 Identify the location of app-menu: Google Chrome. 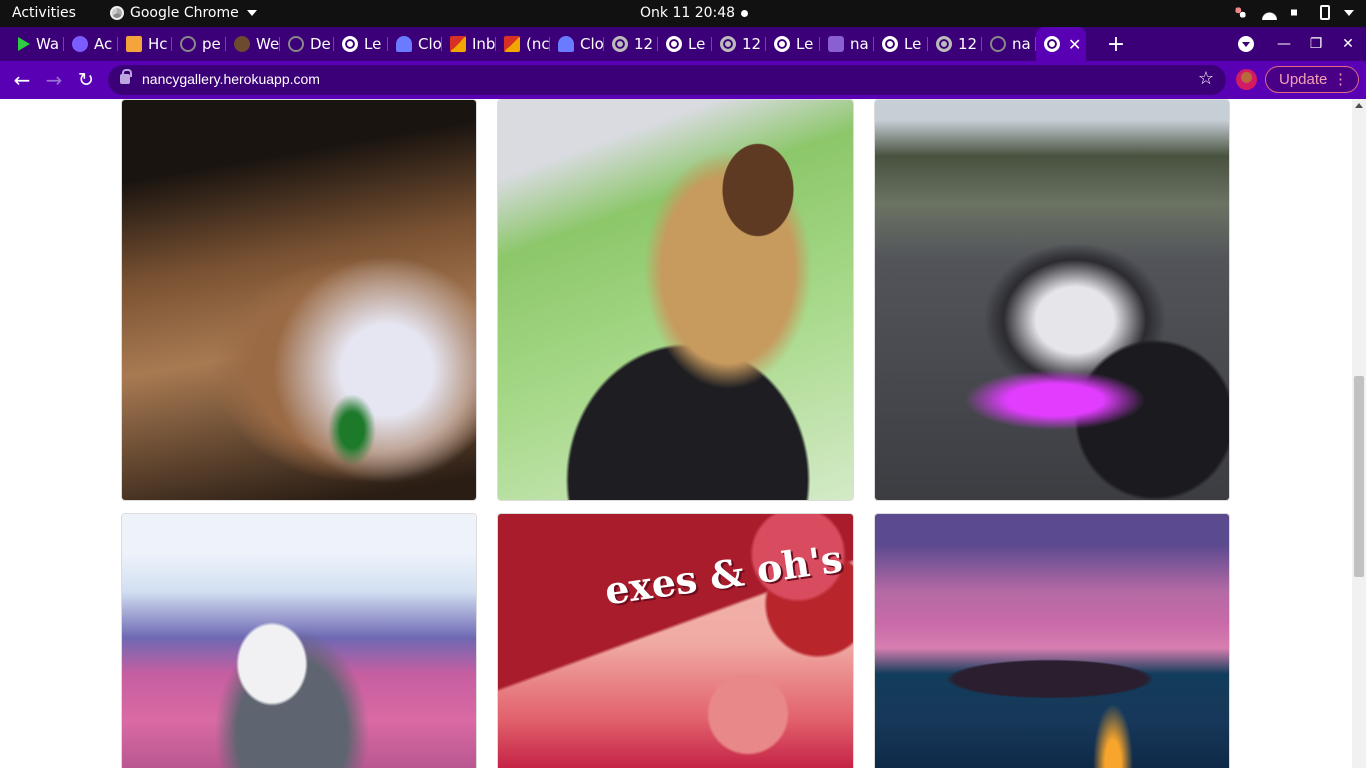
(183, 13).